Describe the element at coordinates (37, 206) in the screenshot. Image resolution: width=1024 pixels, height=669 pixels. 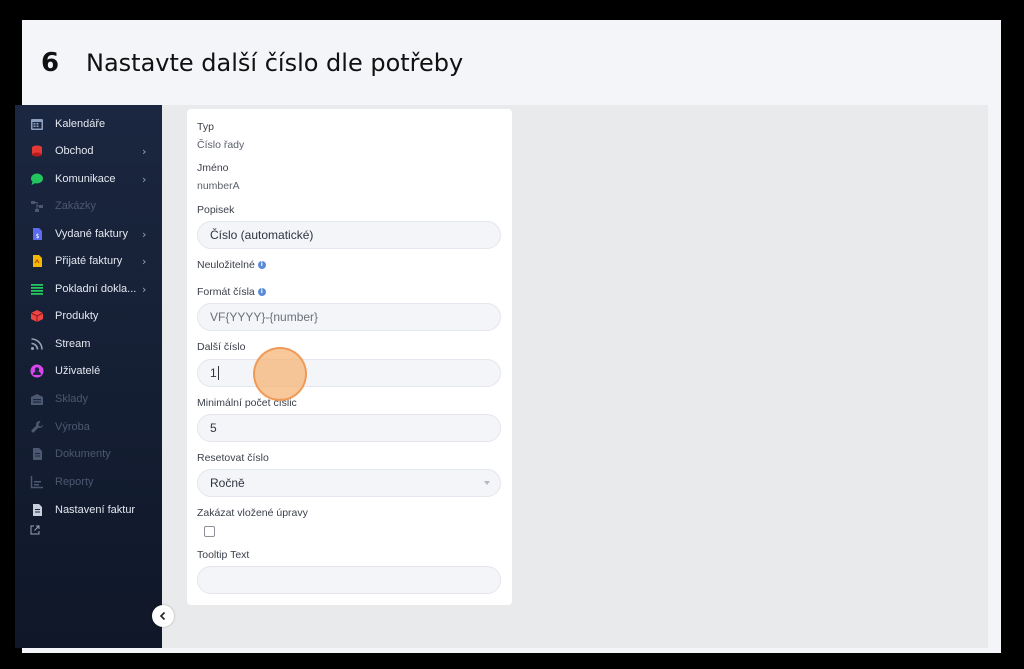
I see `flow-icon` at that location.